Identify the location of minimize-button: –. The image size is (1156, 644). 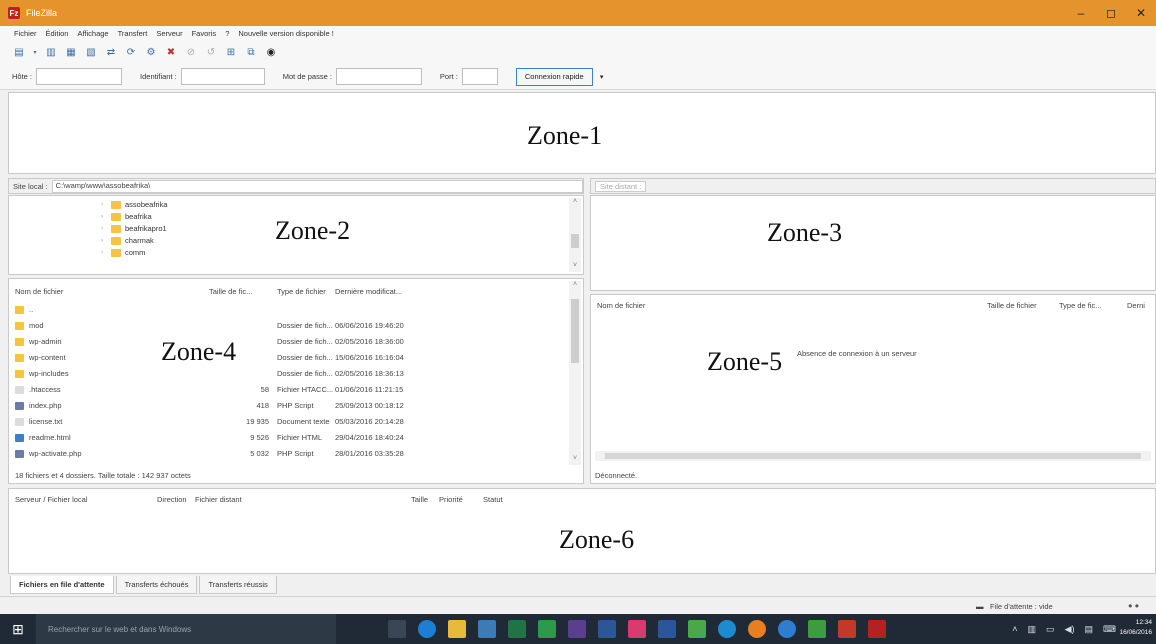
(1081, 13).